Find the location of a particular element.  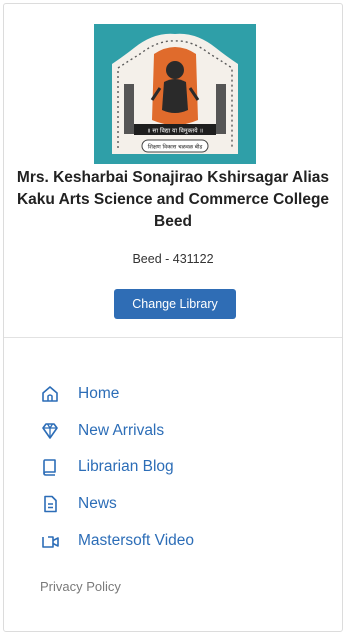

home-icon is located at coordinates (50, 394).